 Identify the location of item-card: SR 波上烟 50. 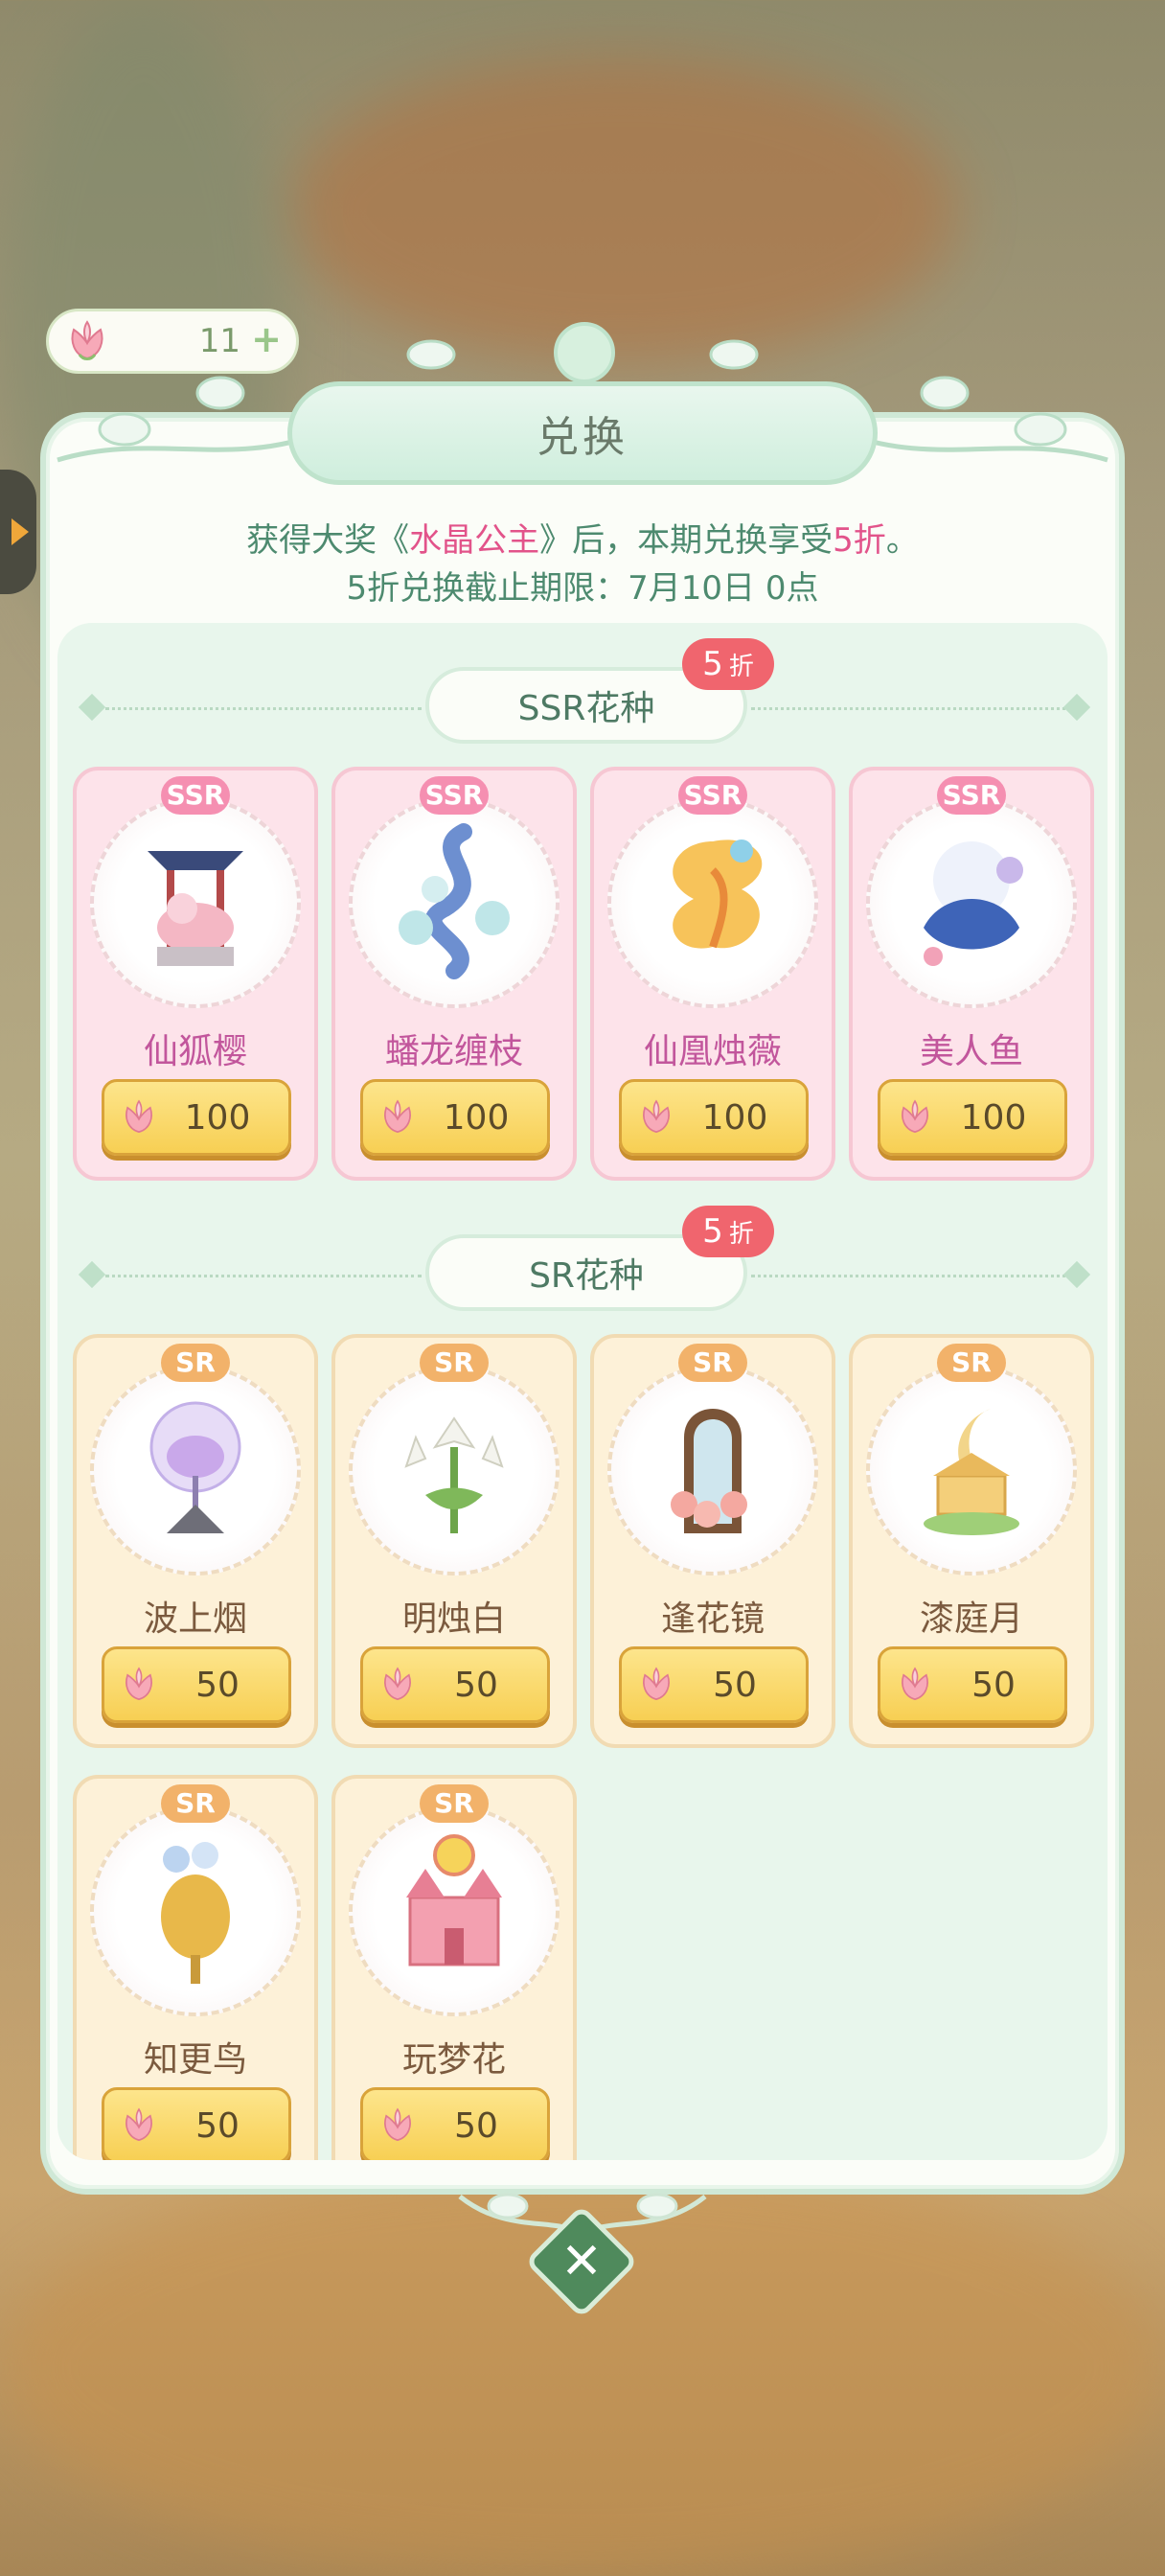
(196, 1541).